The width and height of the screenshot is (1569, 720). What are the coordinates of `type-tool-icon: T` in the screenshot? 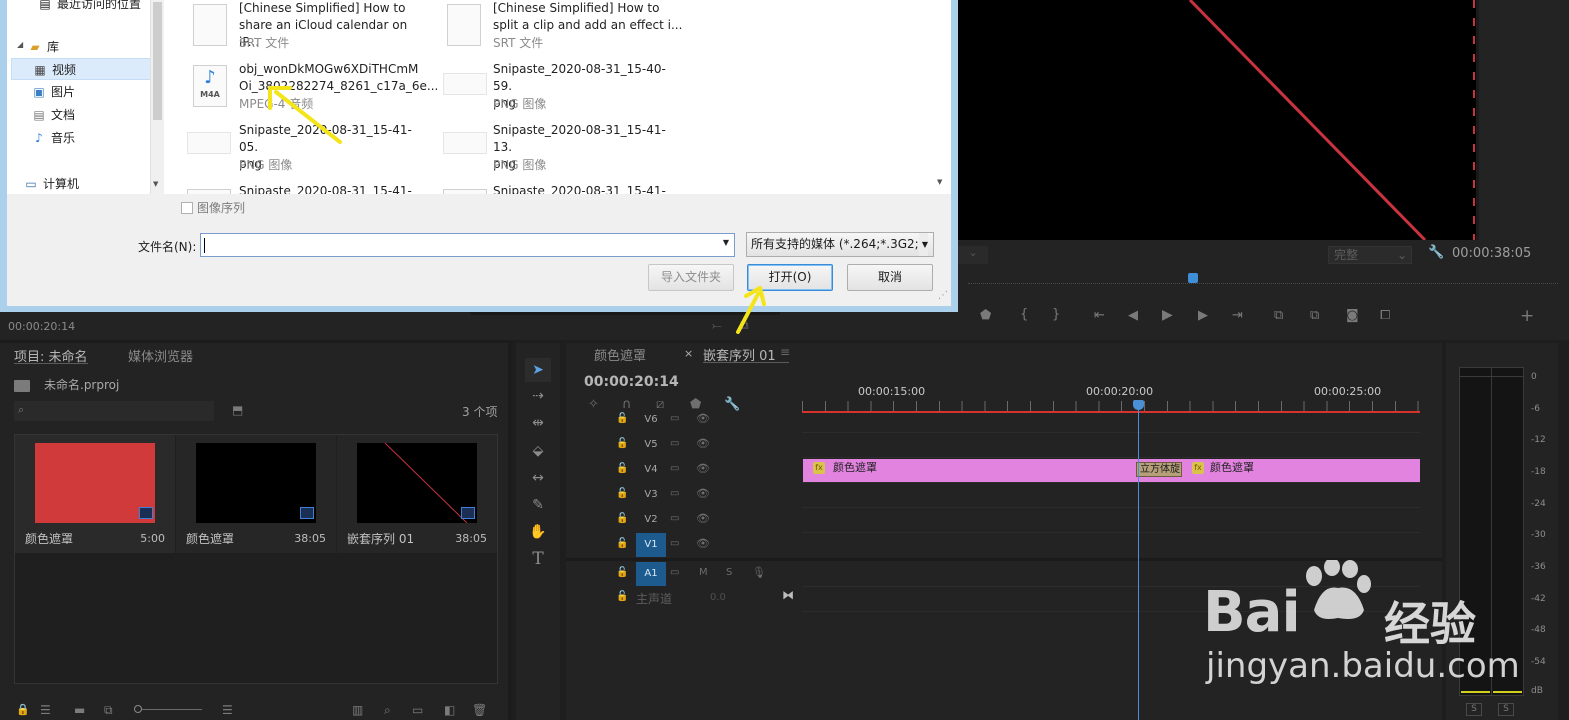 It's located at (538, 559).